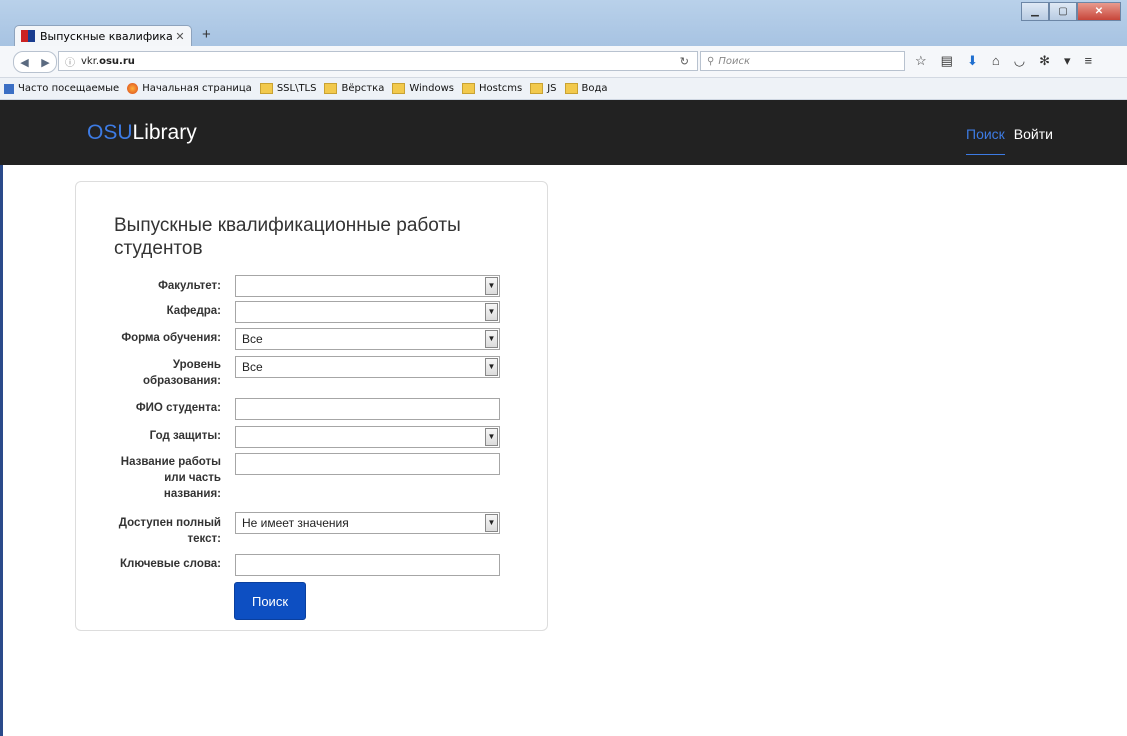 This screenshot has height=736, width=1127. What do you see at coordinates (423, 88) in the screenshot?
I see `bookmark-folder-windows: Windows` at bounding box center [423, 88].